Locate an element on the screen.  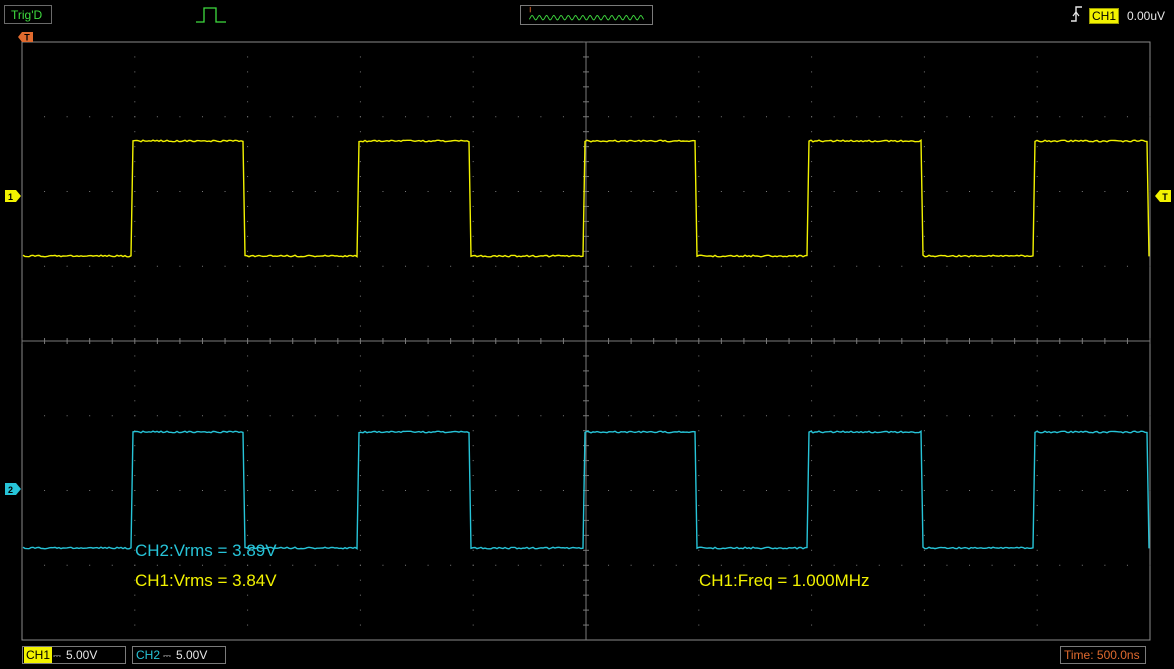
ch1-scale-box: CH1 ⎓ 5.00V is located at coordinates (74, 655).